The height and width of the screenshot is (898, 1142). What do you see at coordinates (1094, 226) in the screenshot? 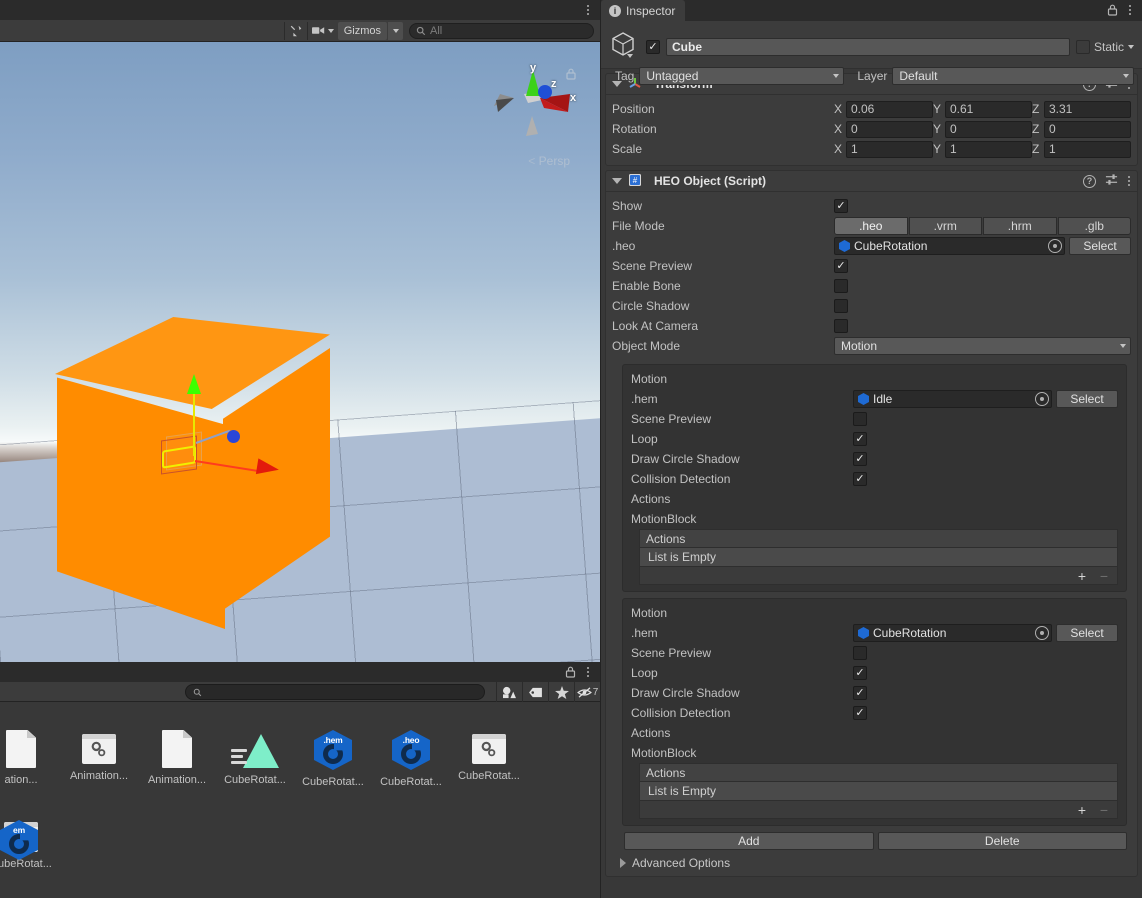
I see `file-mode-glb-button: .glb` at bounding box center [1094, 226].